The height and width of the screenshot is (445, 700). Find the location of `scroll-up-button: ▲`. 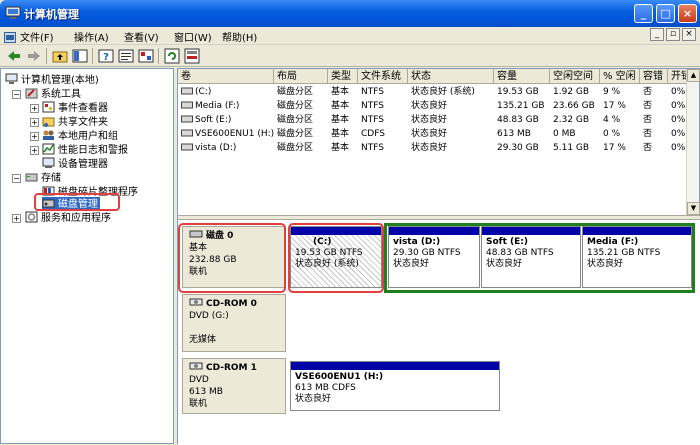

scroll-up-button: ▲ is located at coordinates (693, 75).